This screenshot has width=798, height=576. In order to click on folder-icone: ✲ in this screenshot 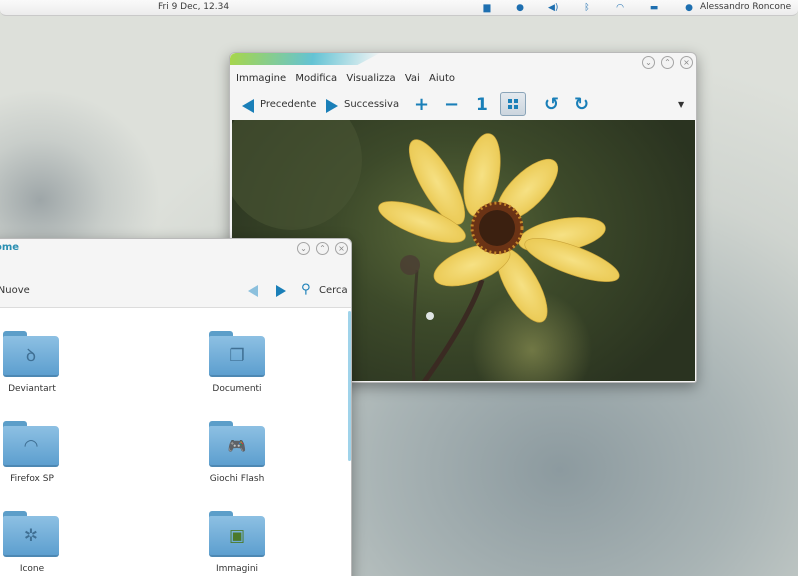, I will do `click(31, 534)`.